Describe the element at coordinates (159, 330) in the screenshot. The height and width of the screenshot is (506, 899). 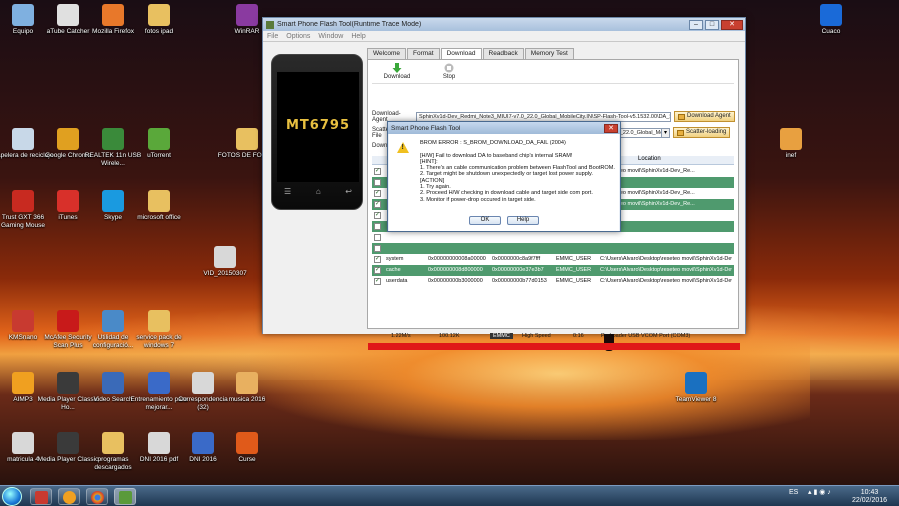
I see `desktop-icon: service pack de windows 7` at that location.